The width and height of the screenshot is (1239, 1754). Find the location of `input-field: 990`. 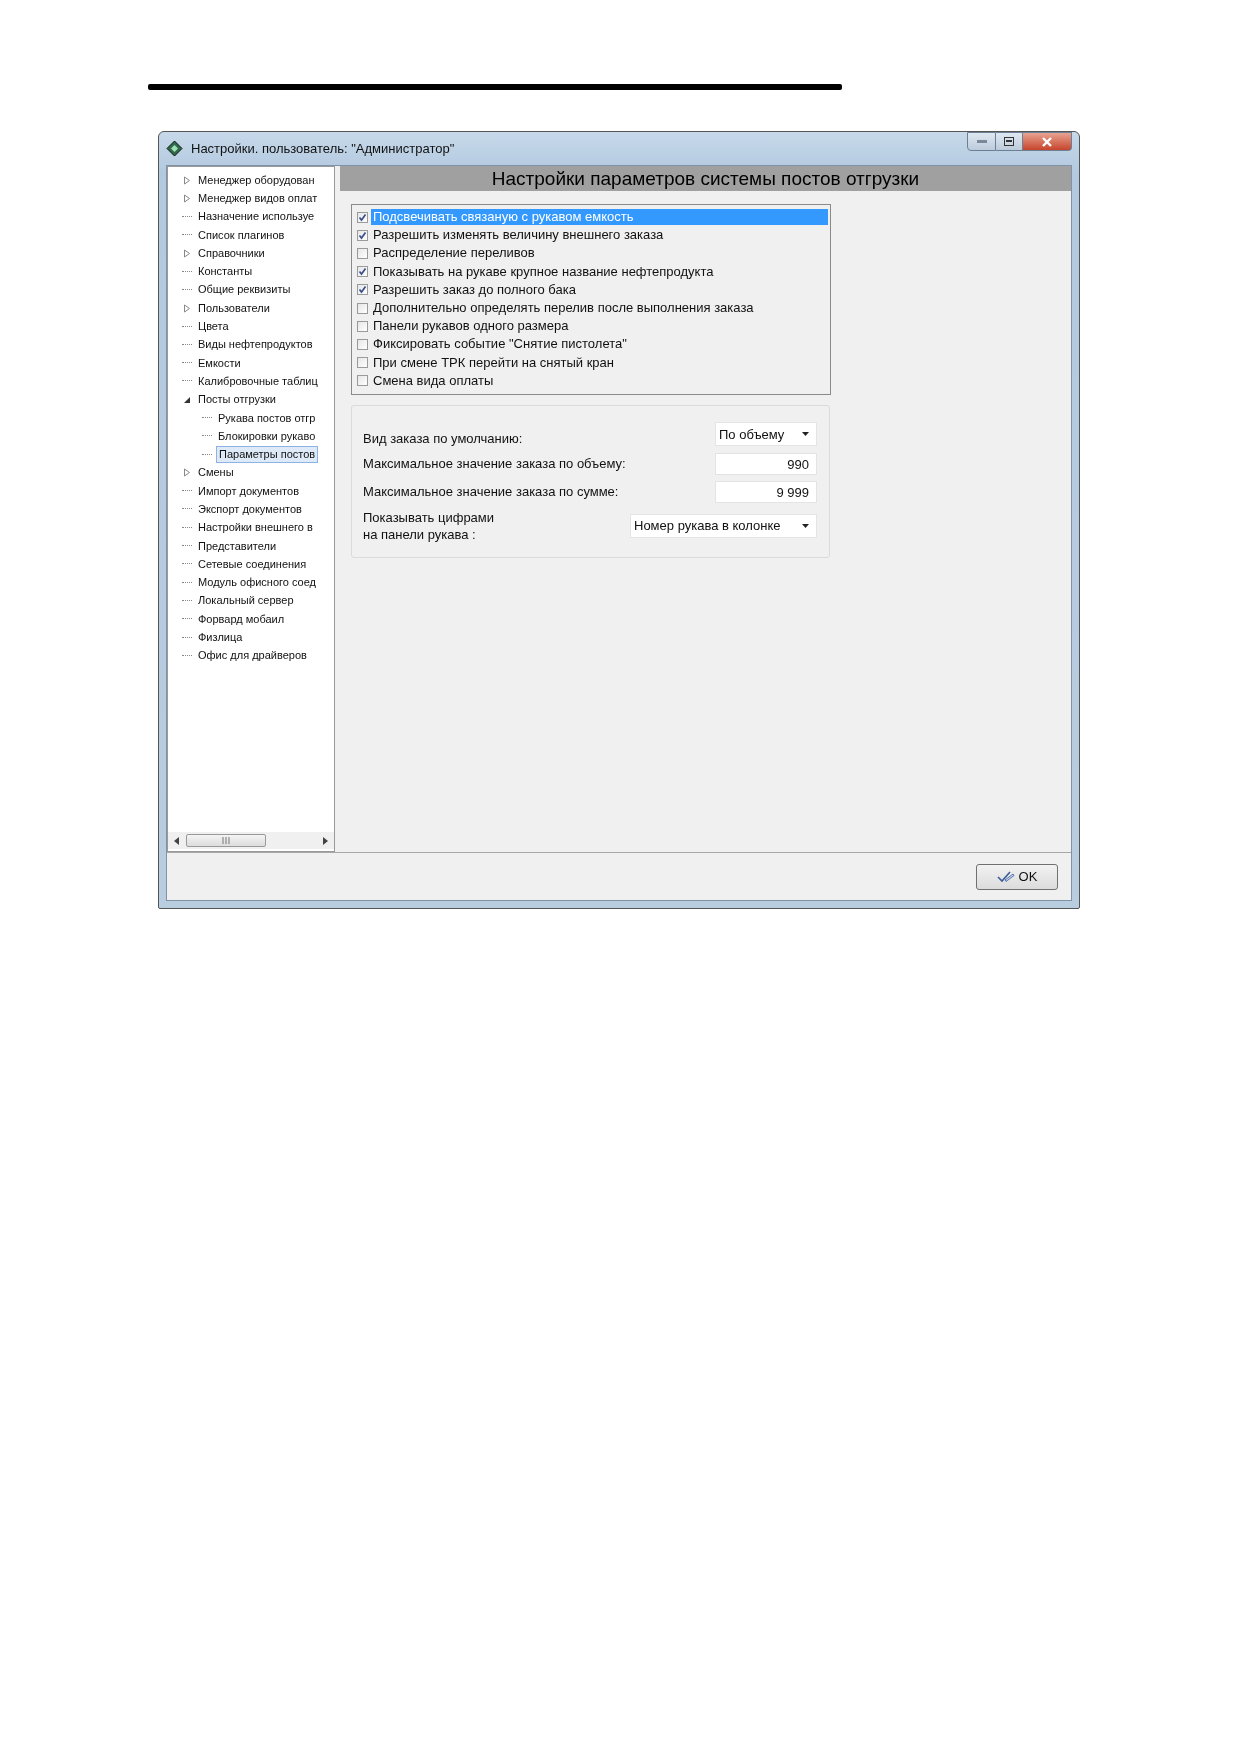

input-field: 990 is located at coordinates (766, 463).